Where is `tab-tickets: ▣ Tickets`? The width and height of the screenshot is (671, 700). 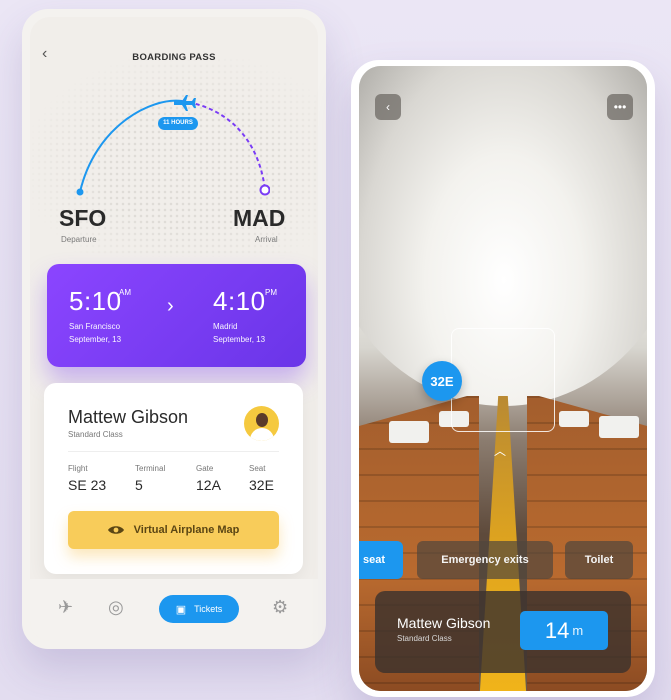 tab-tickets: ▣ Tickets is located at coordinates (199, 609).